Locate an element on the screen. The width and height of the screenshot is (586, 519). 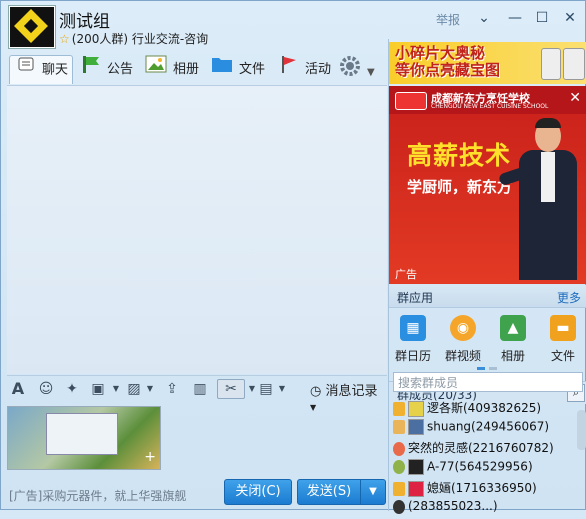
member-item: A-77(564529956) is located at coordinates (463, 469).